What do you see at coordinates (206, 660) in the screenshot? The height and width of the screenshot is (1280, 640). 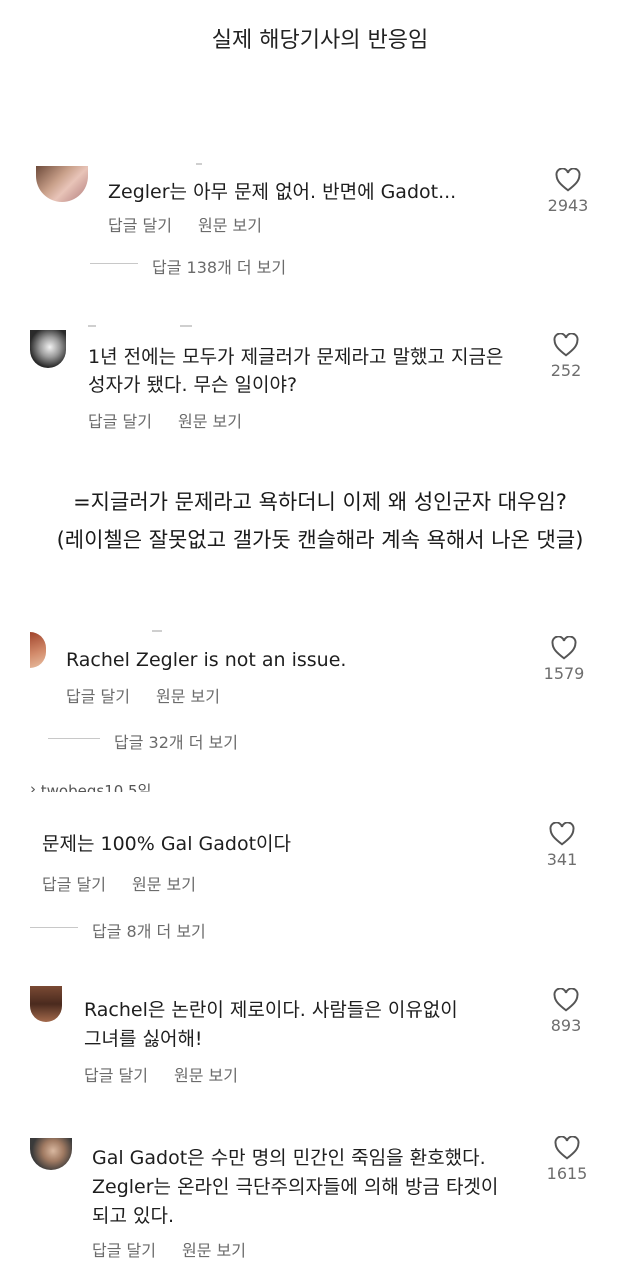 I see `comment-text: Rachel Zegler is not an issue.` at bounding box center [206, 660].